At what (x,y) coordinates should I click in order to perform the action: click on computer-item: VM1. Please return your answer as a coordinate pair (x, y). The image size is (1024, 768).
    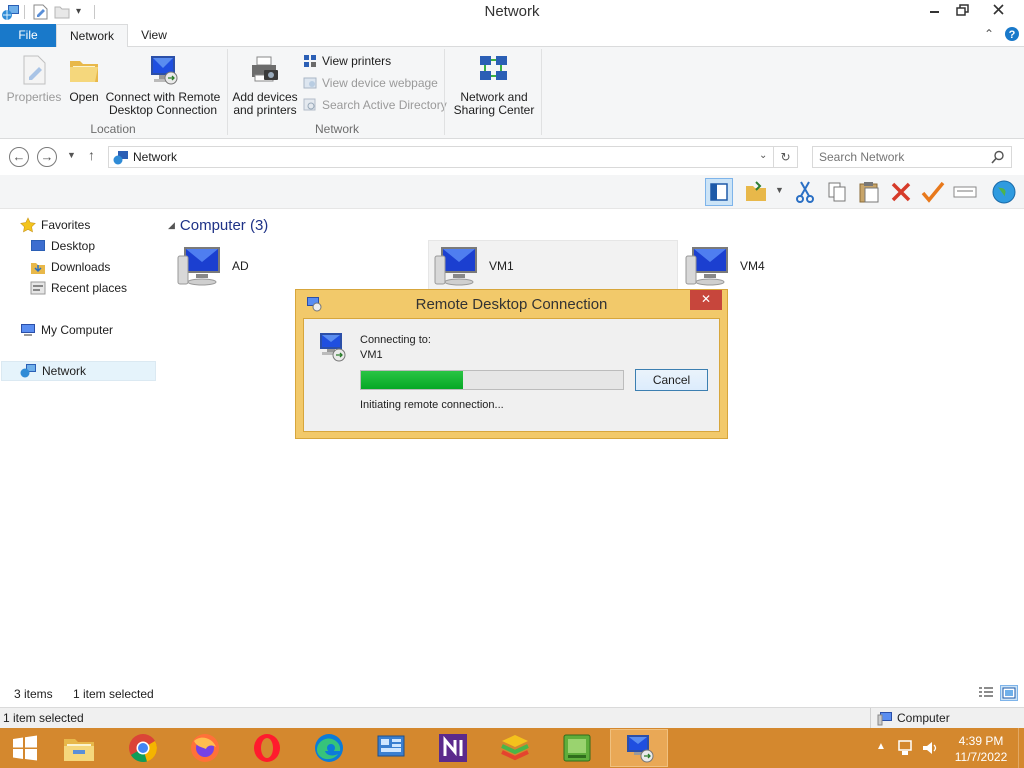
    Looking at the image, I should click on (553, 266).